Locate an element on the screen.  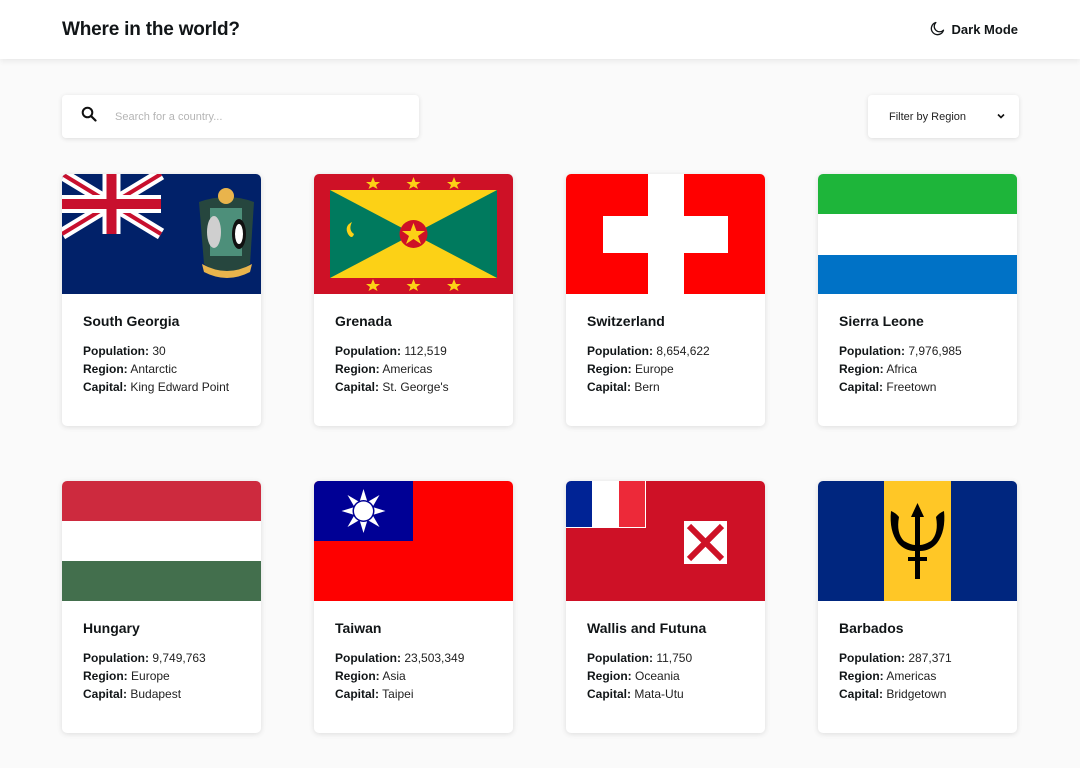
capital-value: Mata-Utu is located at coordinates (659, 694).